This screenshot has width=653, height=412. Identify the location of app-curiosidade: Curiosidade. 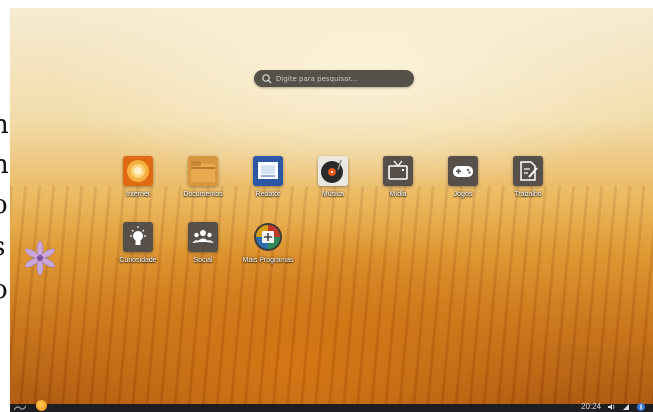
(138, 243).